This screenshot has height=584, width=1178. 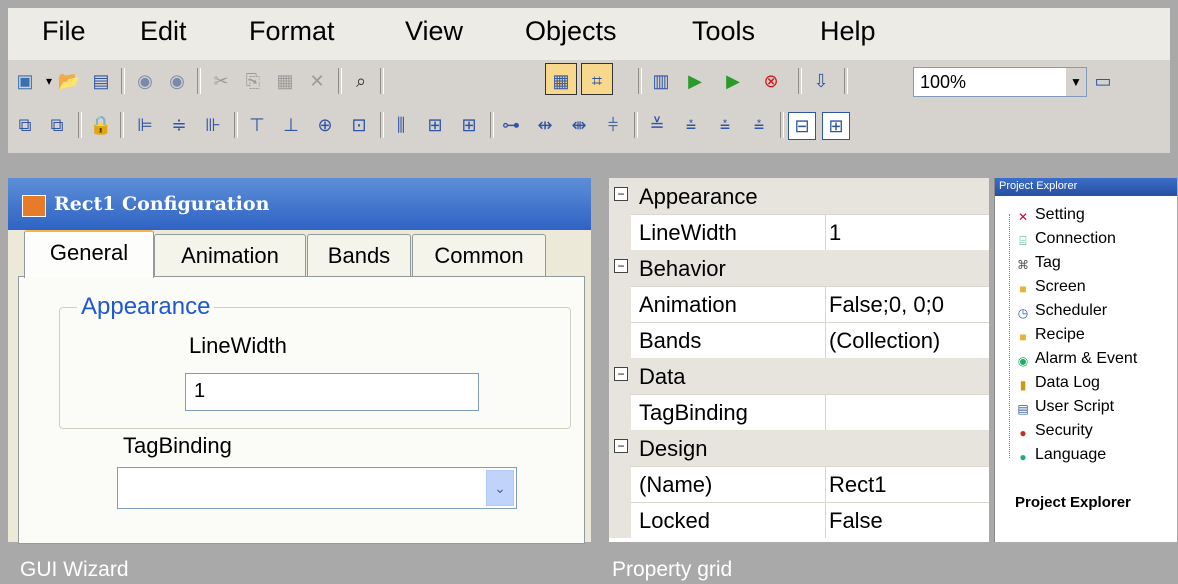 What do you see at coordinates (725, 125) in the screenshot?
I see `vspace-decrease-icon: ⩮` at bounding box center [725, 125].